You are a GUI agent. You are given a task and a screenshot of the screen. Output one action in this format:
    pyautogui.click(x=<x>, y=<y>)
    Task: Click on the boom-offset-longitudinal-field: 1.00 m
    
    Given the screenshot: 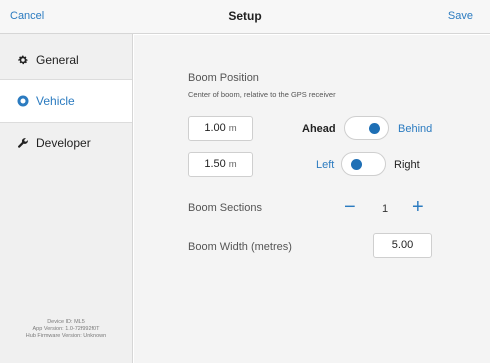 What is the action you would take?
    pyautogui.click(x=220, y=128)
    